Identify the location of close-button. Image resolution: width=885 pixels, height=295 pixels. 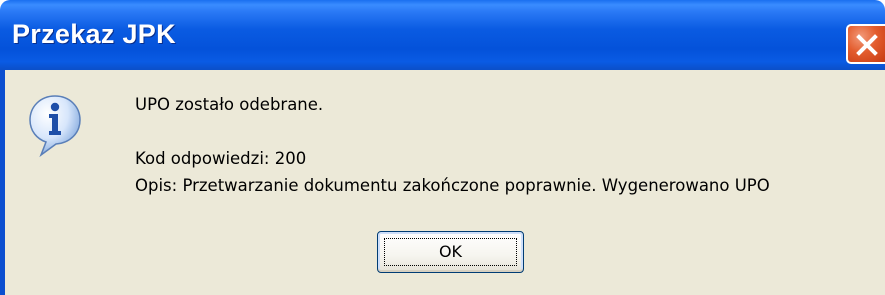
(865, 44).